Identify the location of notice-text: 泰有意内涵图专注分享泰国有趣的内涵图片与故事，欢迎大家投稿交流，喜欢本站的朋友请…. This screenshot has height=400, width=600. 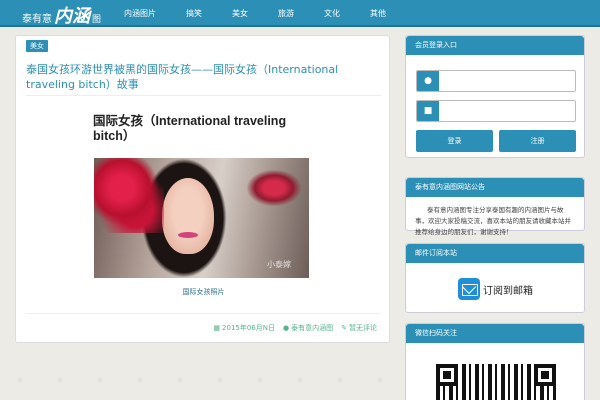
(493, 221).